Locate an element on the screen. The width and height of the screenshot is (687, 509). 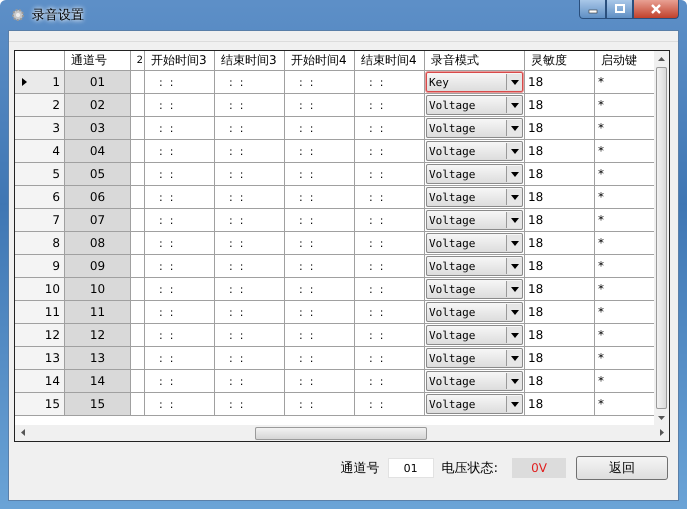
row-header: 2 is located at coordinates (40, 105).